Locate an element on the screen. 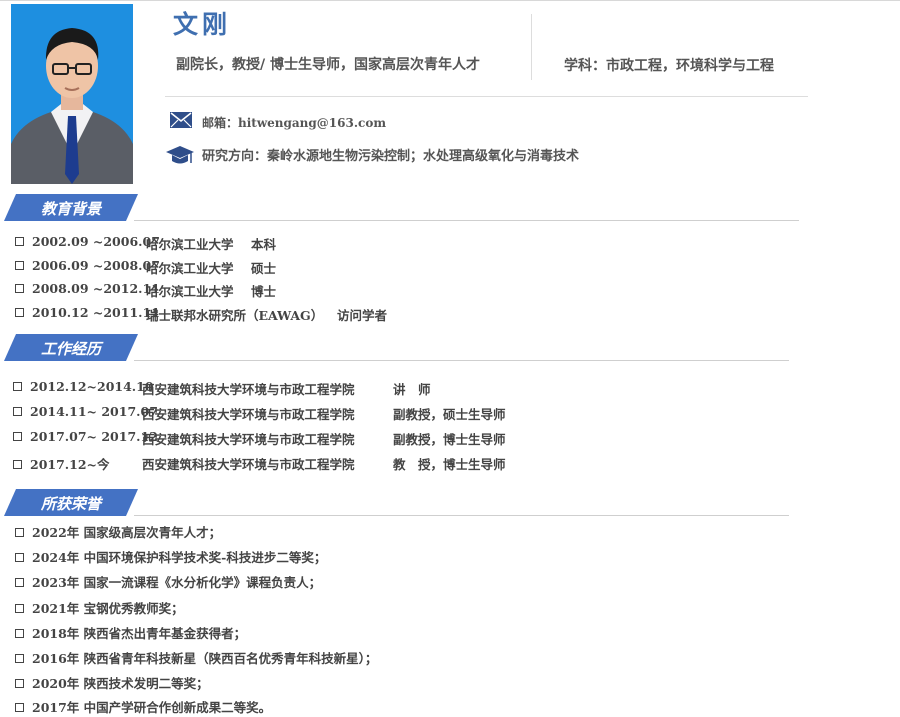 The width and height of the screenshot is (900, 717). section-heading: 教育背景 is located at coordinates (70, 209).